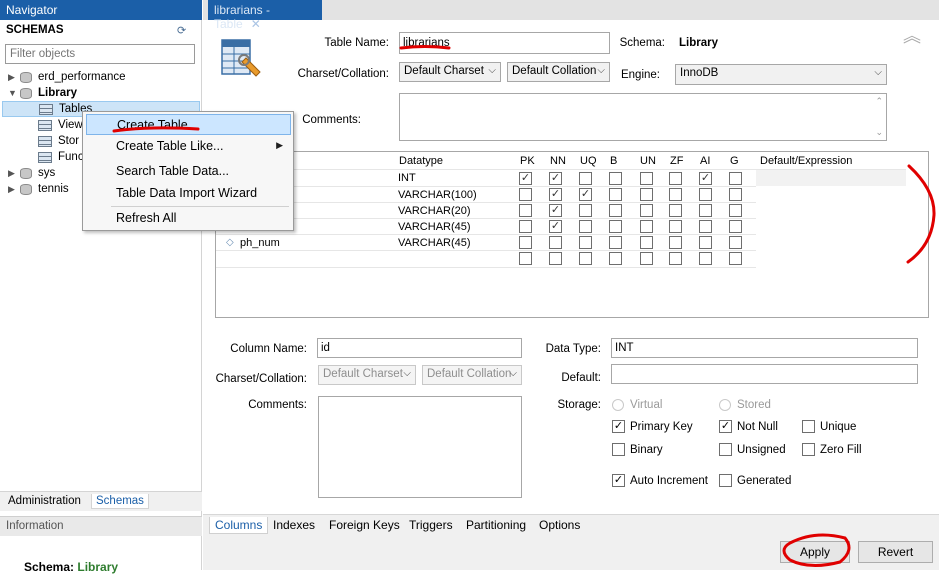  I want to click on row-4-ai-checkbox, so click(705, 242).